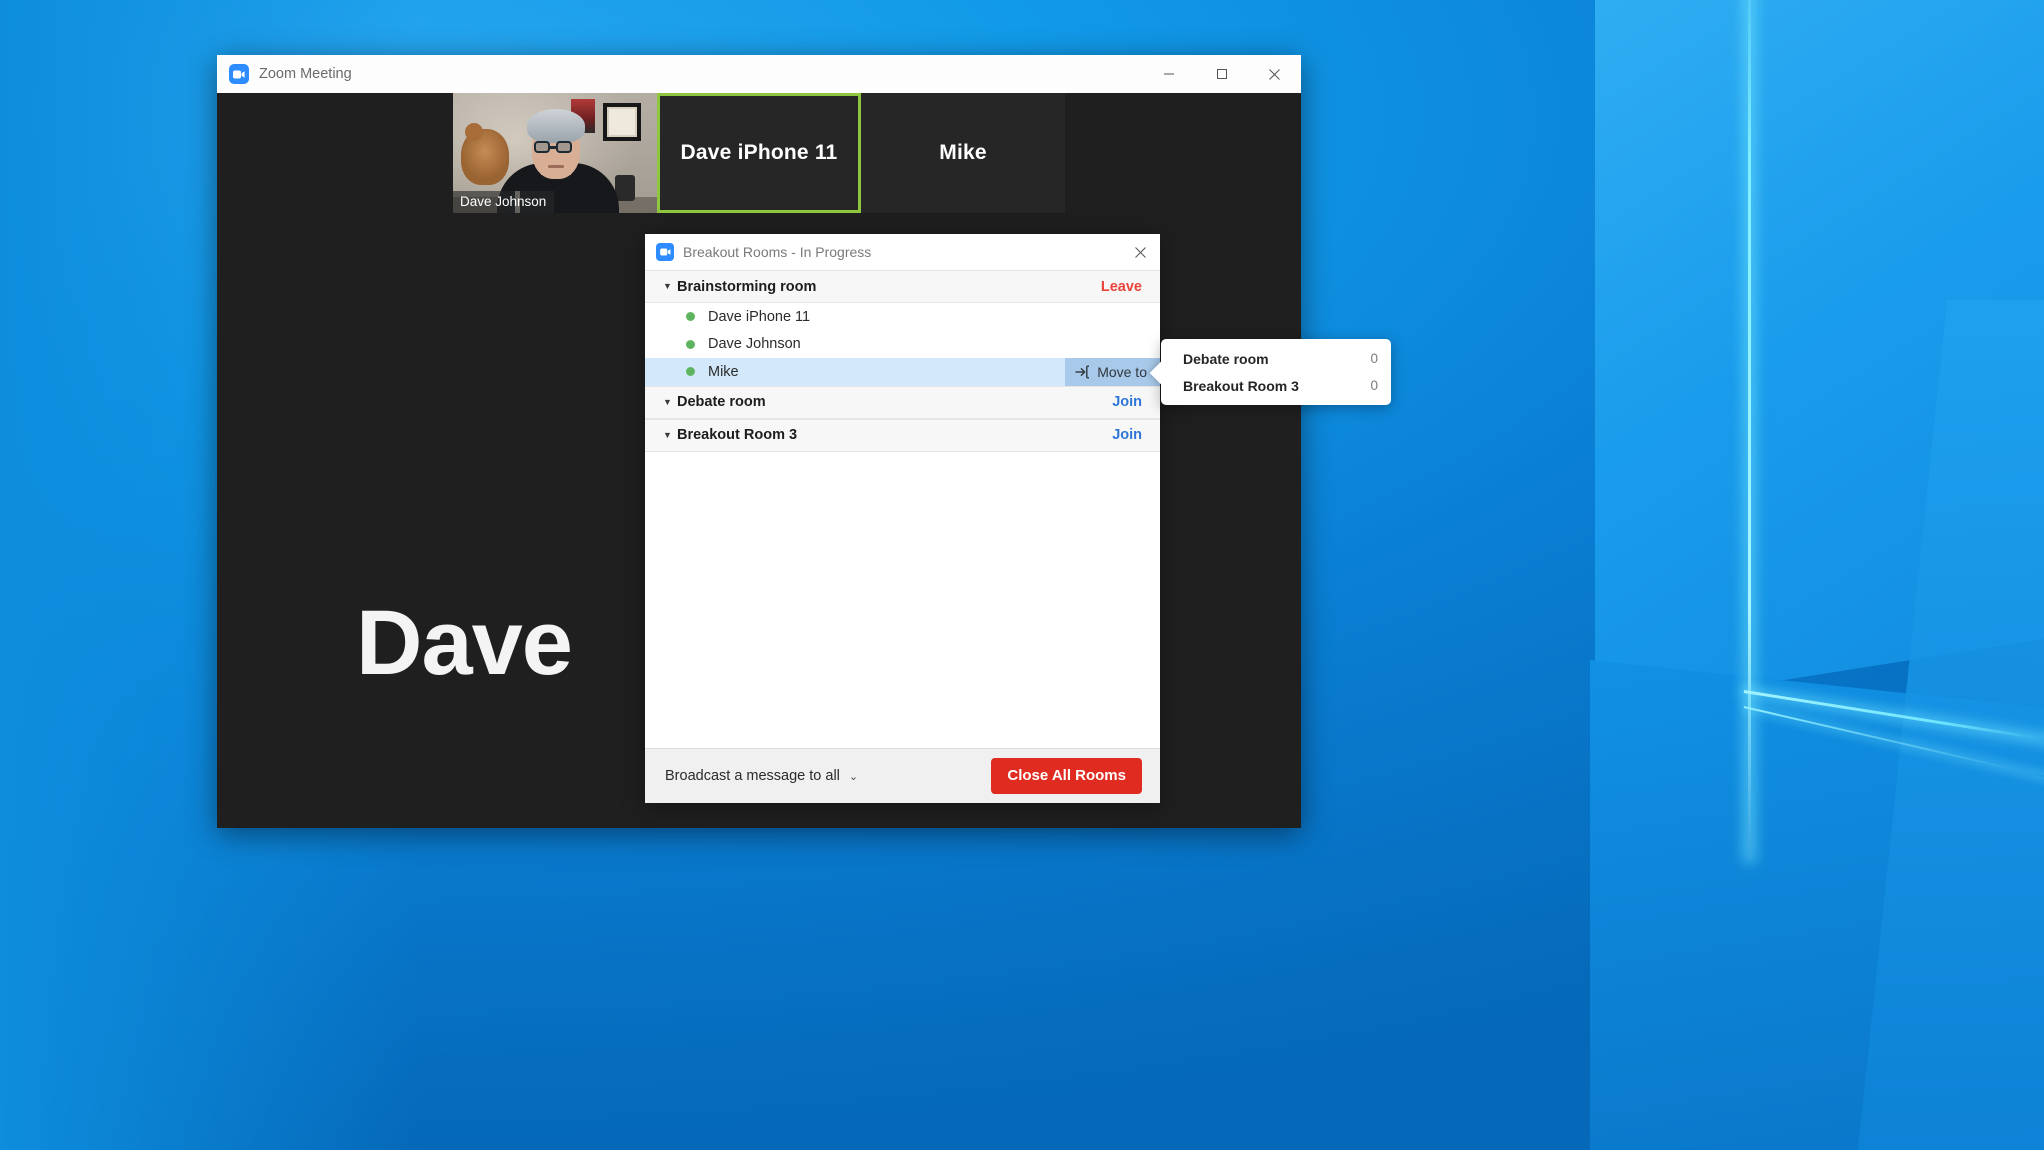  What do you see at coordinates (853, 776) in the screenshot?
I see `chevron-down-icon: ⌄` at bounding box center [853, 776].